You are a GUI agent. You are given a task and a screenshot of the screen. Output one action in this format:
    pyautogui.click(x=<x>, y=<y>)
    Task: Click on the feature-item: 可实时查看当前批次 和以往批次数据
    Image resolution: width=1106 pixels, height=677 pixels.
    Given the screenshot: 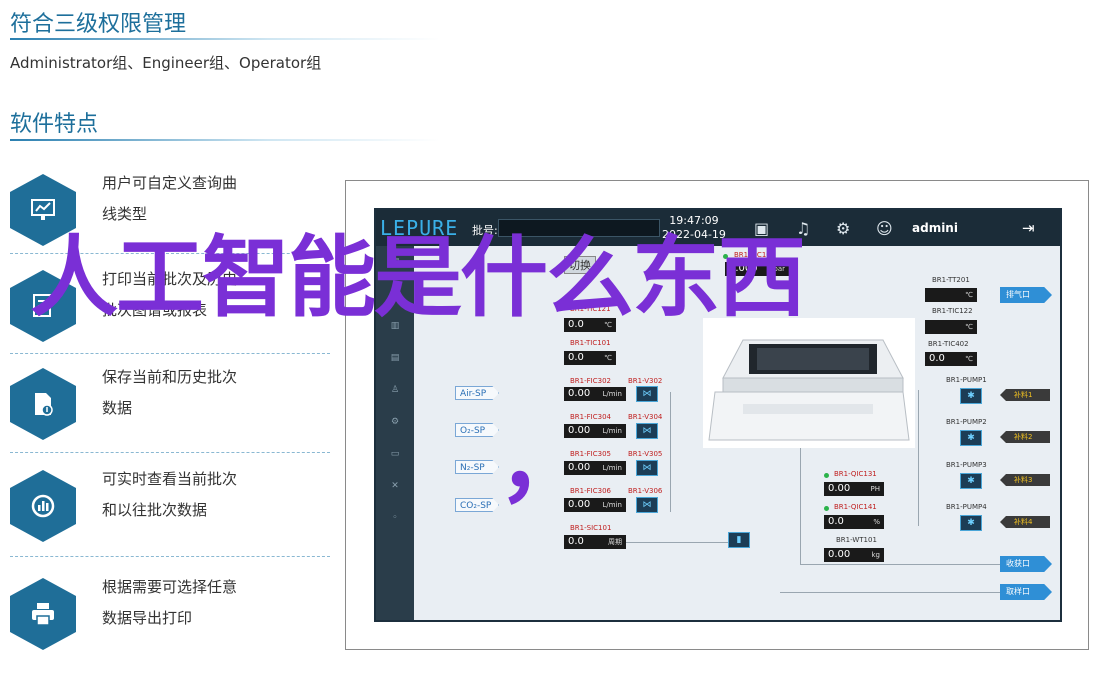 What is the action you would take?
    pyautogui.click(x=170, y=506)
    